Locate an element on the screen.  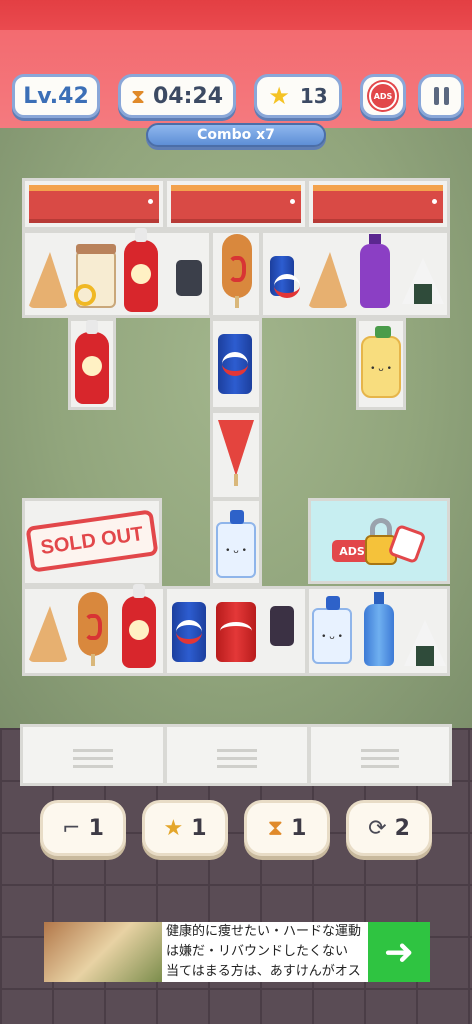
dark-can-item is located at coordinates (189, 278).